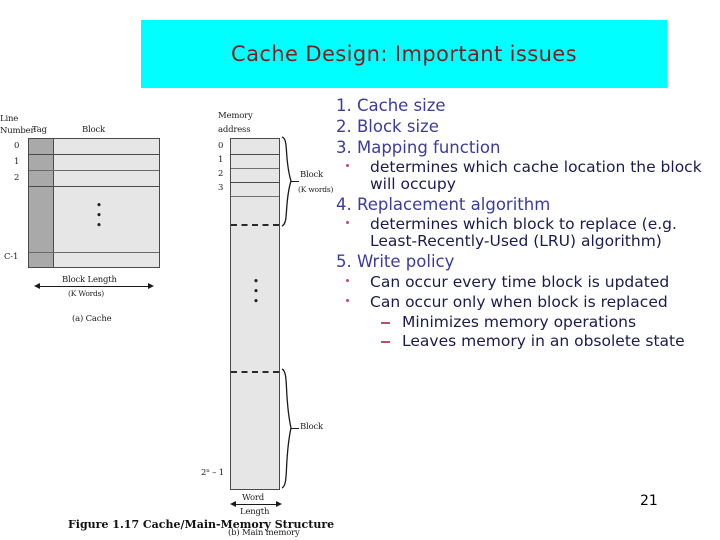  I want to click on list-item-cache-size: 1. Cache size, so click(391, 105).